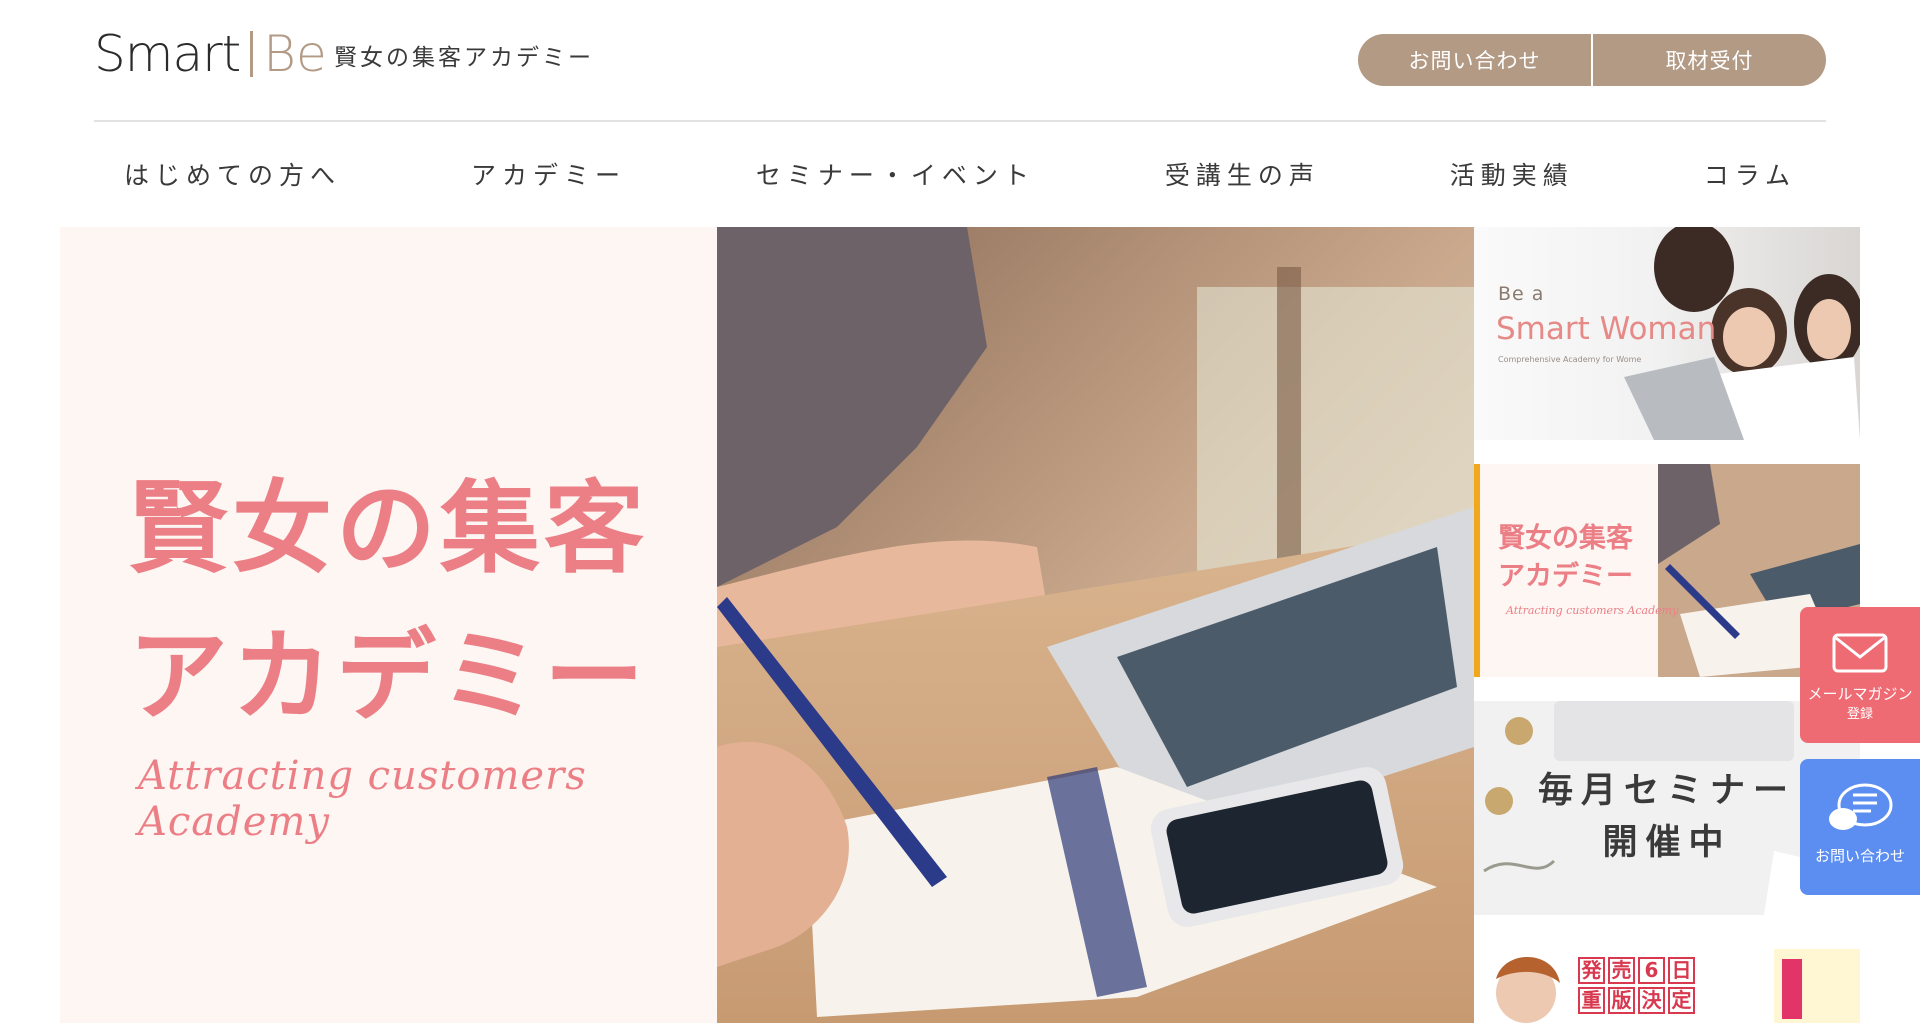 The width and height of the screenshot is (1920, 1035). I want to click on logo-smart-text: Smart, so click(167, 54).